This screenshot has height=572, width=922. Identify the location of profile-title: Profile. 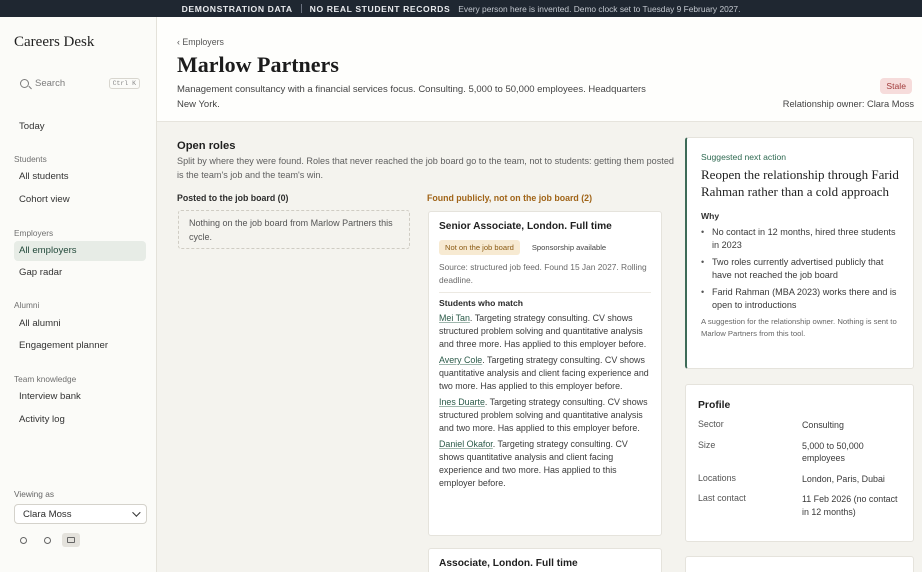
(714, 405).